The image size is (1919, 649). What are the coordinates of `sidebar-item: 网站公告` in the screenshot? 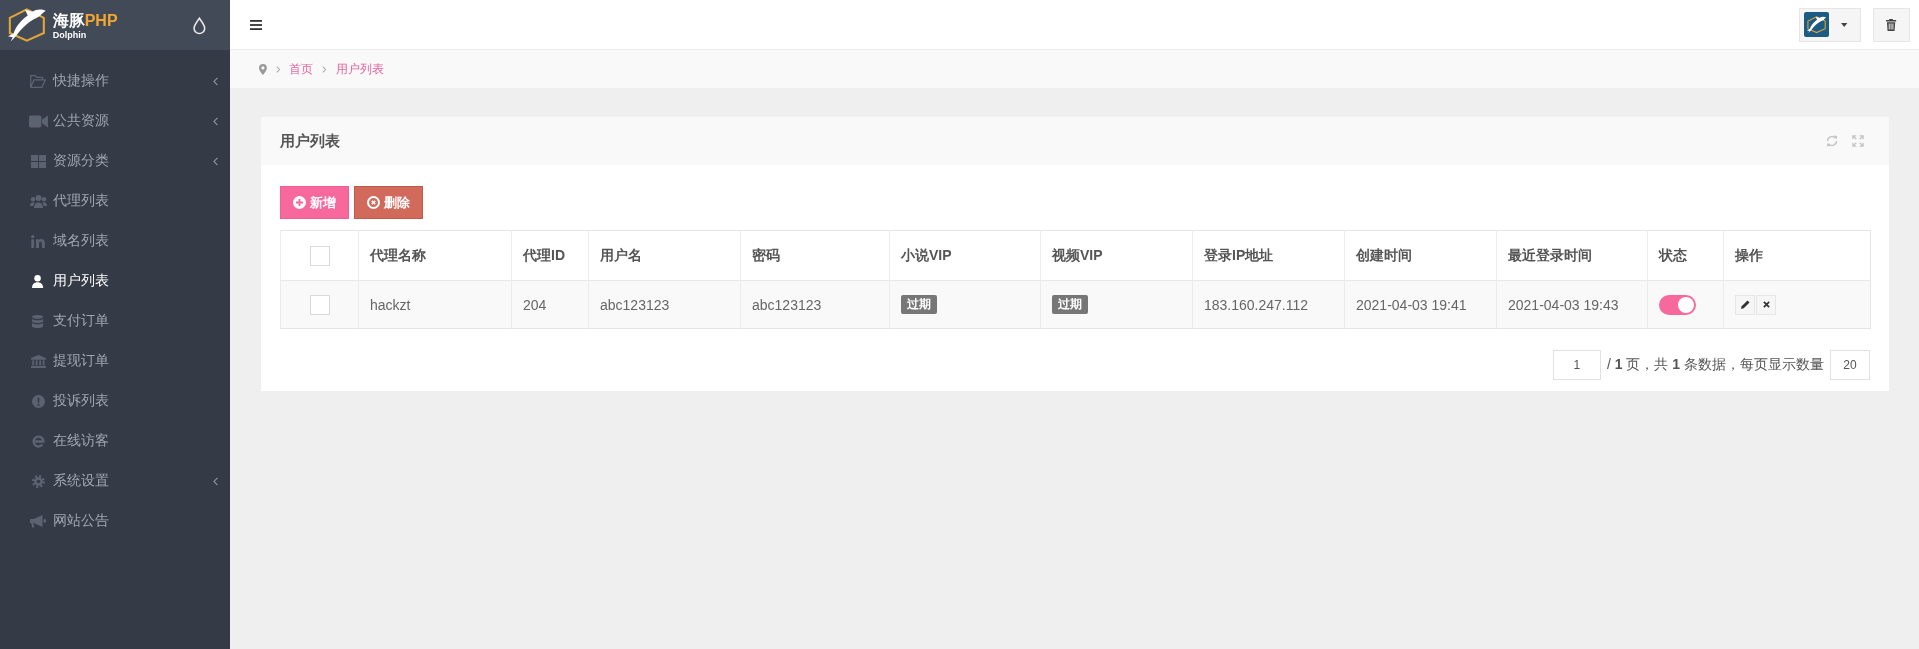 It's located at (115, 521).